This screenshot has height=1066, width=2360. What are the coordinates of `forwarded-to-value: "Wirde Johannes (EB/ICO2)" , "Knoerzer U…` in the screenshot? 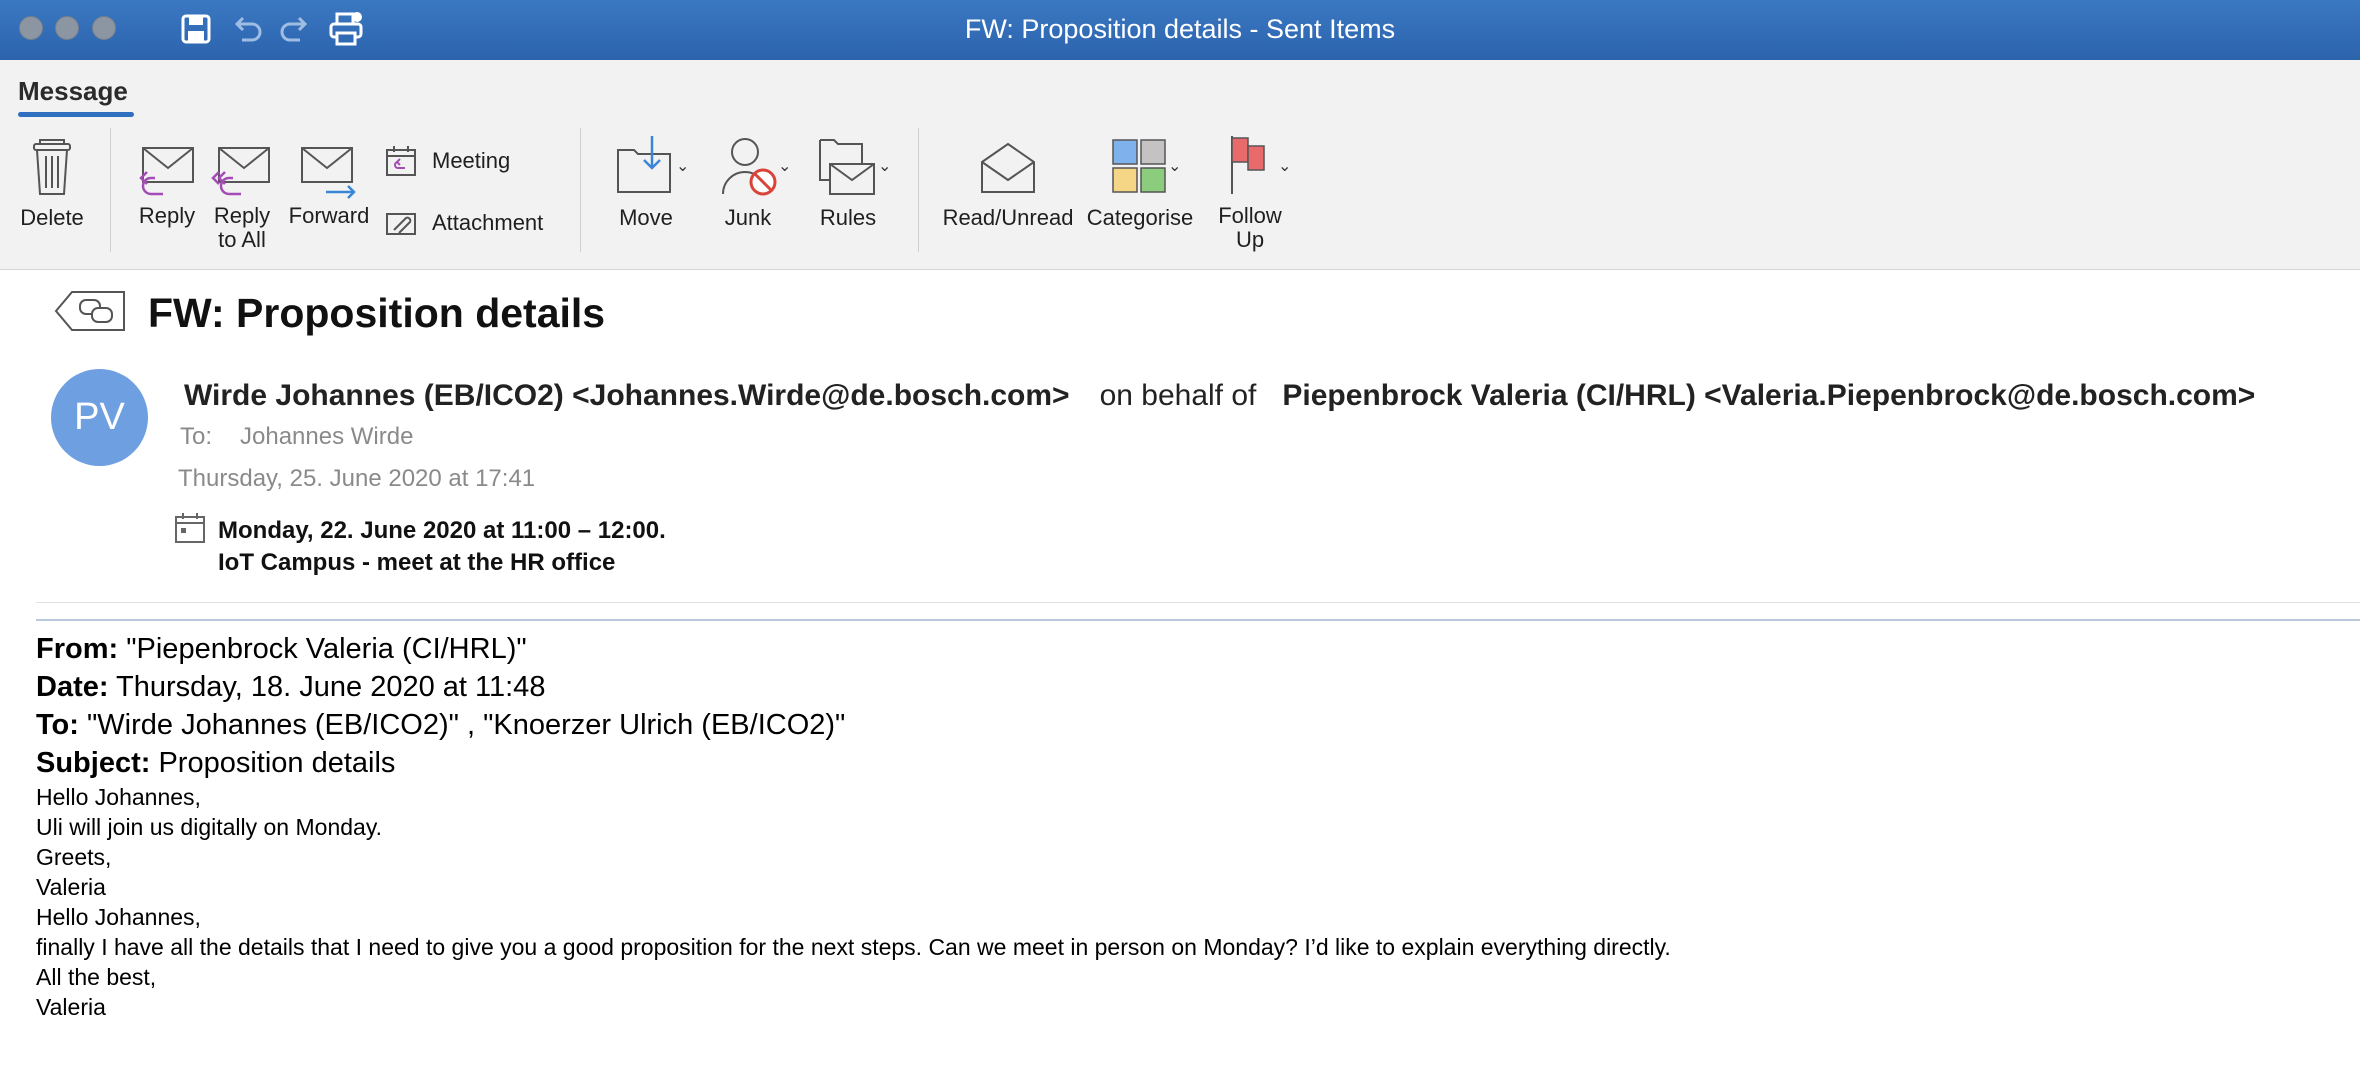 It's located at (462, 725).